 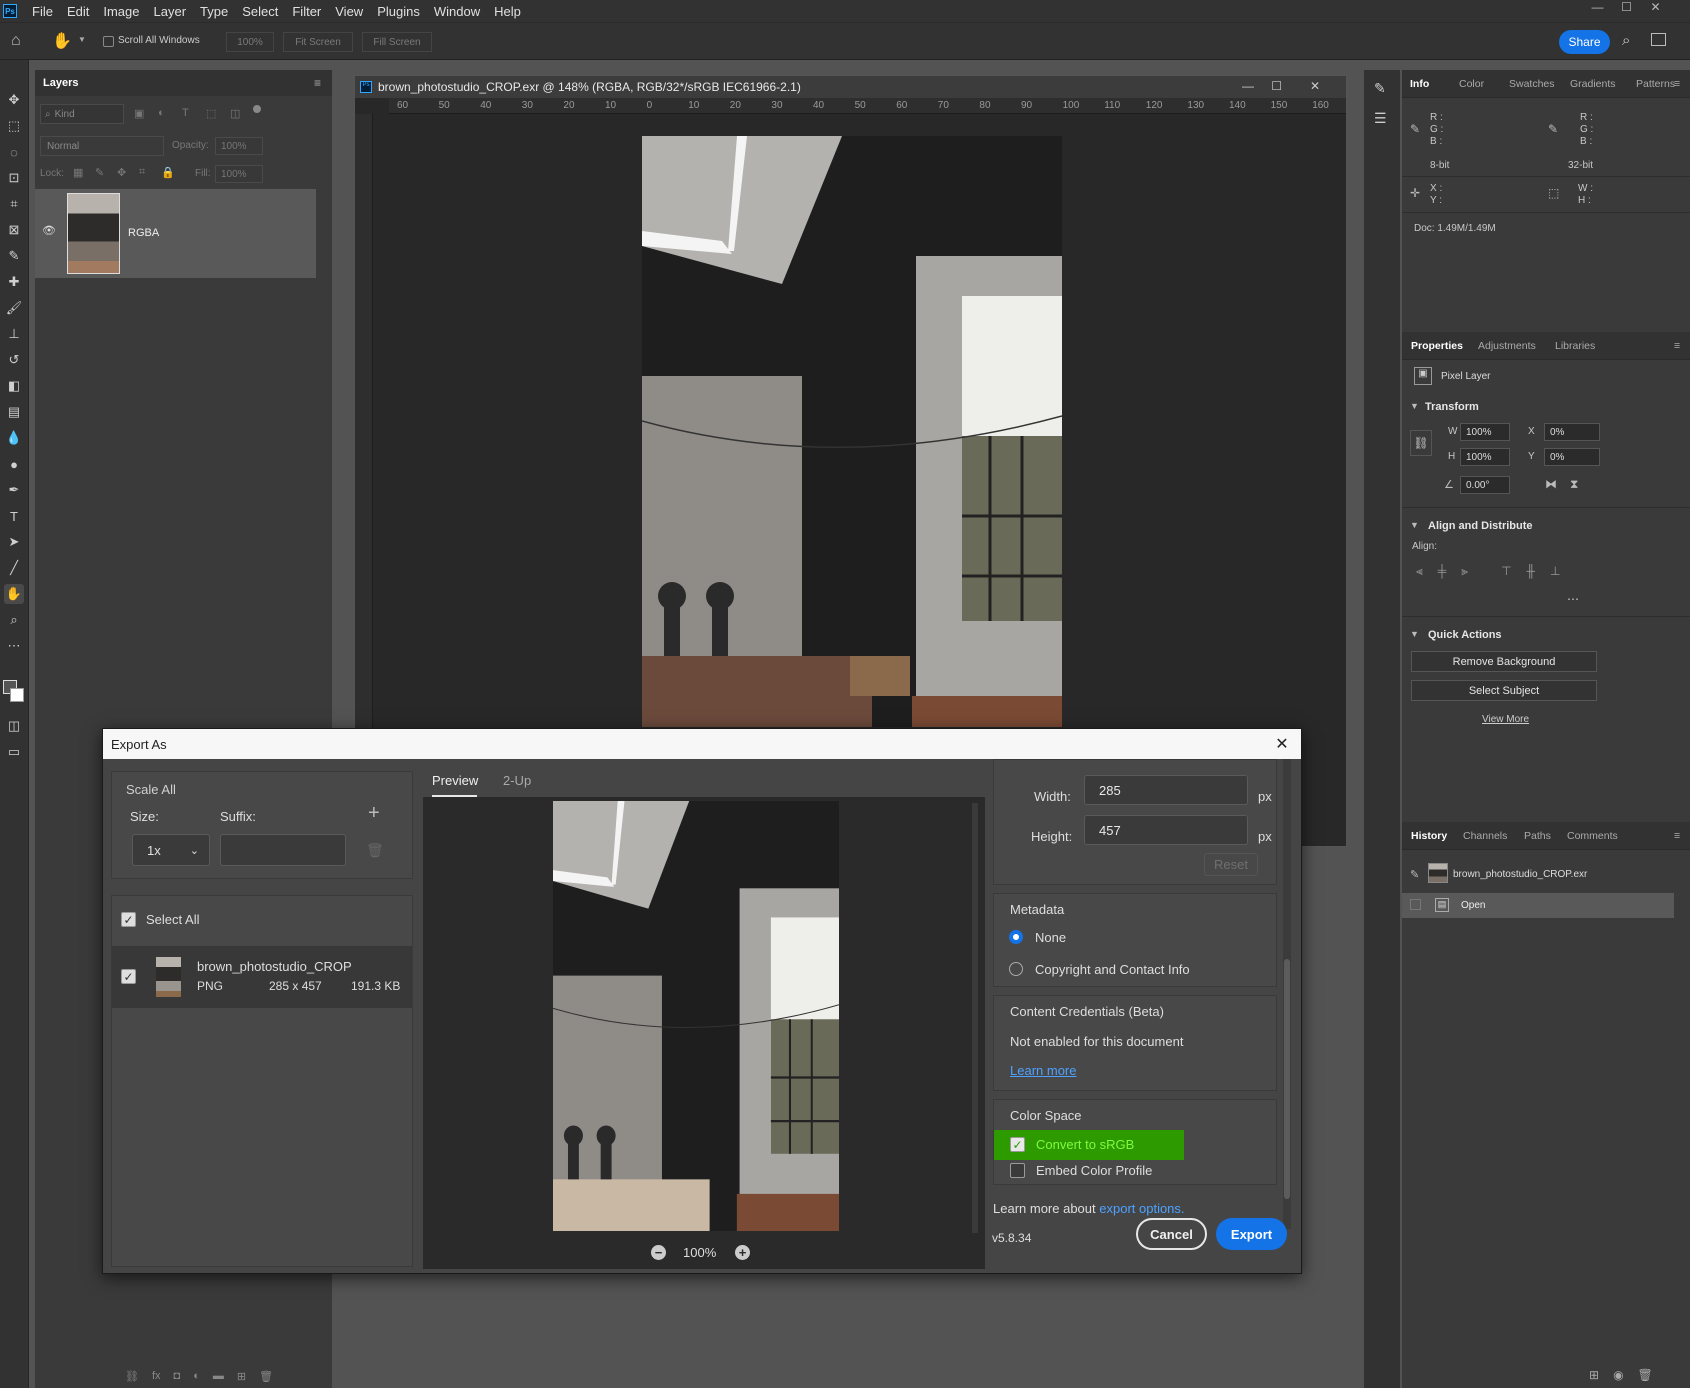 What do you see at coordinates (168, 172) in the screenshot?
I see `lock-all-icon: 🔒` at bounding box center [168, 172].